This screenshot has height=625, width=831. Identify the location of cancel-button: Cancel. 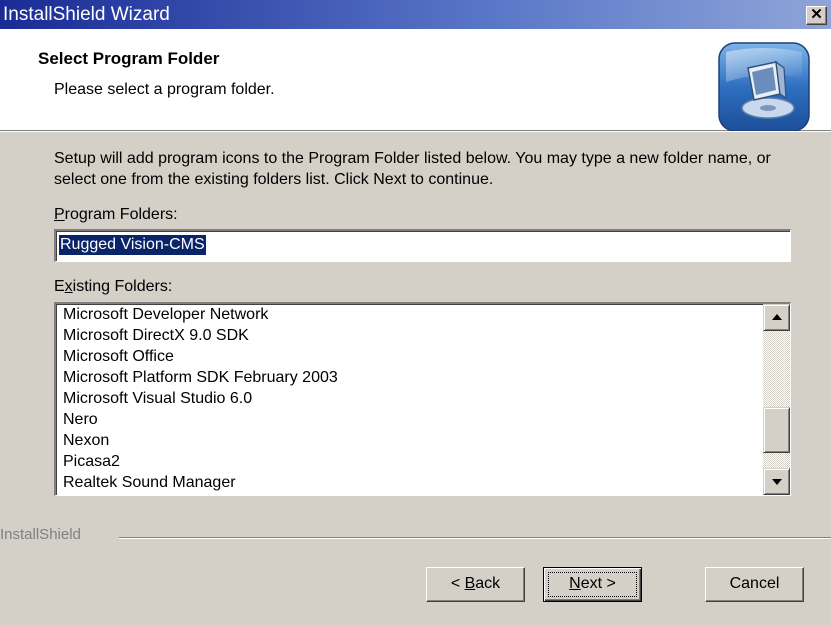
(754, 584).